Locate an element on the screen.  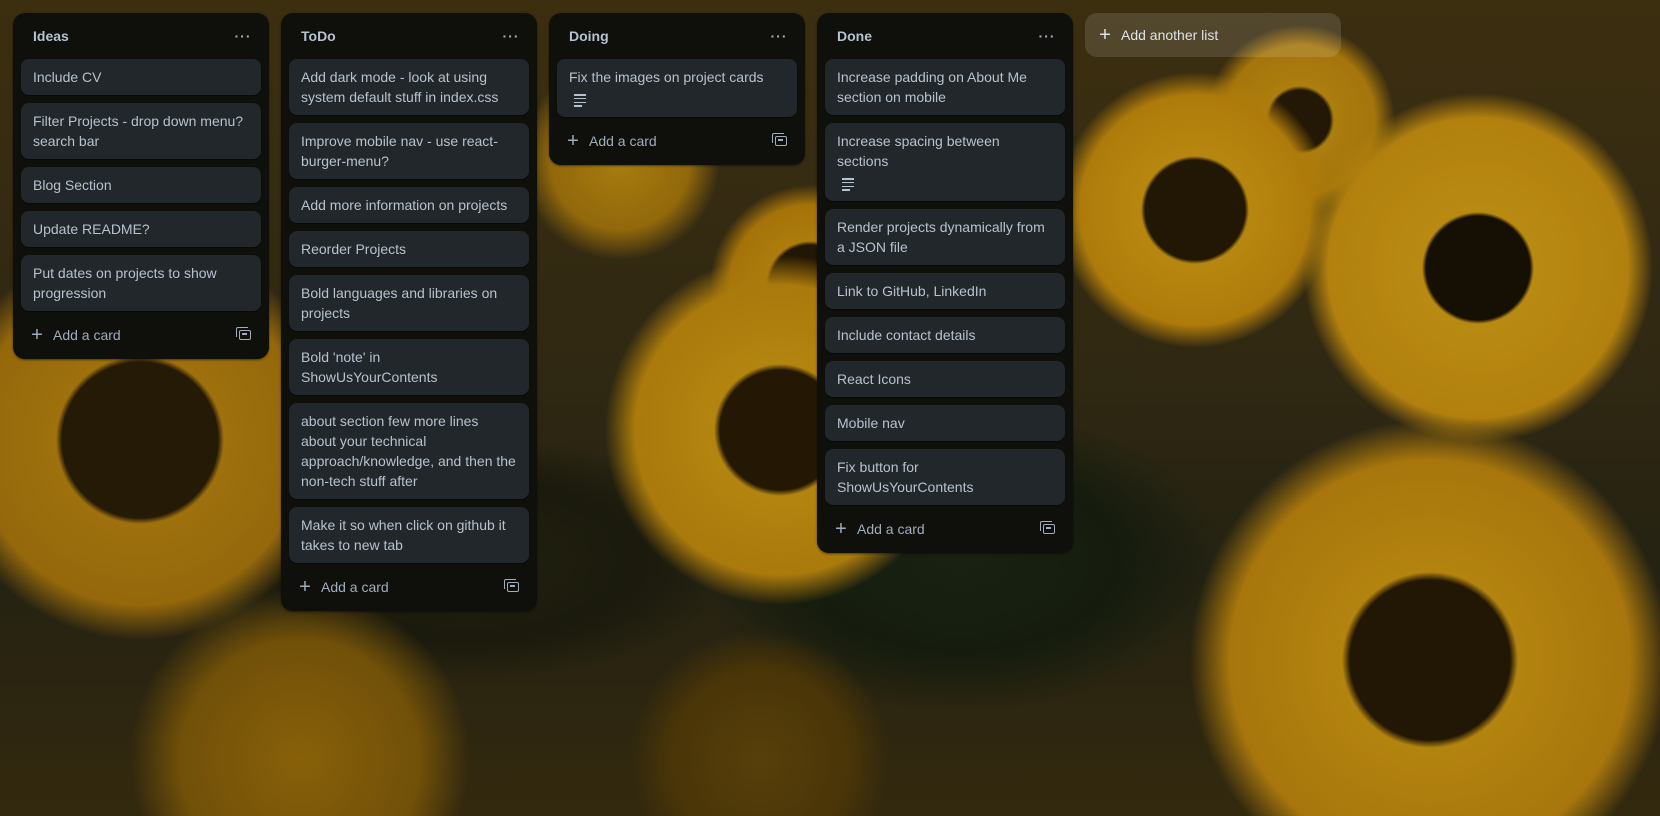
add-list-label: Add another list is located at coordinates (1170, 35).